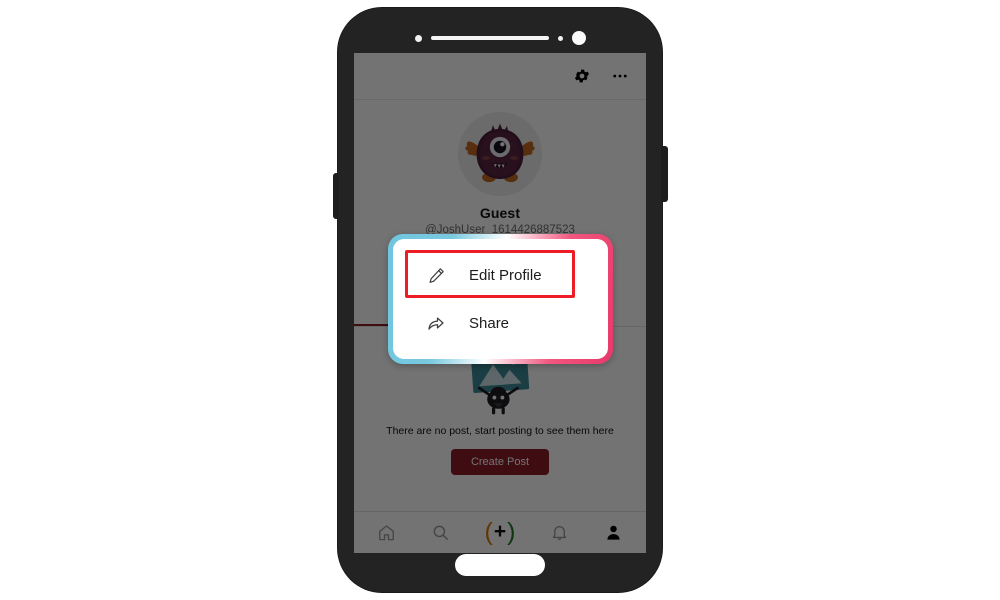 The height and width of the screenshot is (600, 1000). I want to click on home-button, so click(500, 565).